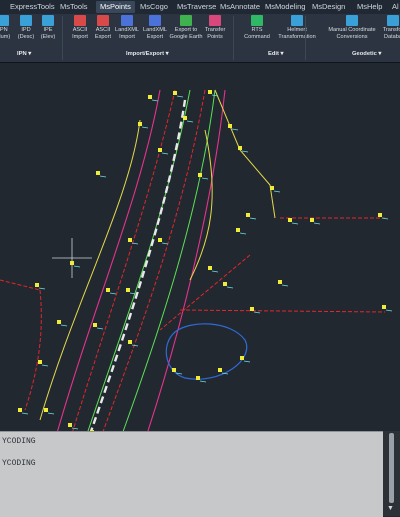  I want to click on parcel-line-diagonal, so click(205, 292).